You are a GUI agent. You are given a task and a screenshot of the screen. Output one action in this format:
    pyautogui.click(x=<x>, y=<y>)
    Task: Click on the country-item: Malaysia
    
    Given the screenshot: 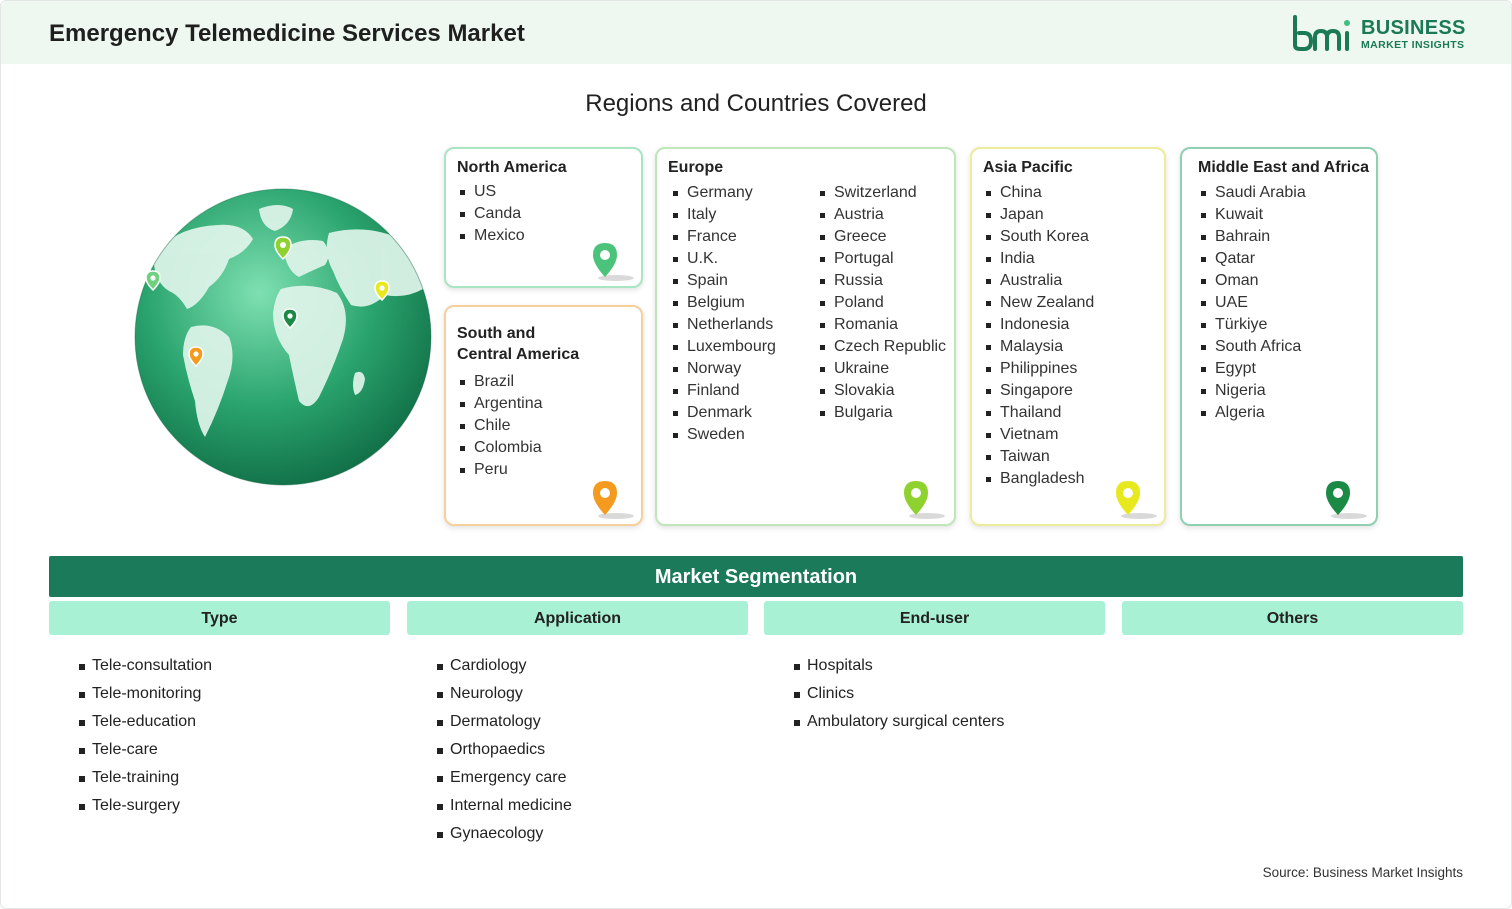 What is the action you would take?
    pyautogui.click(x=1039, y=347)
    